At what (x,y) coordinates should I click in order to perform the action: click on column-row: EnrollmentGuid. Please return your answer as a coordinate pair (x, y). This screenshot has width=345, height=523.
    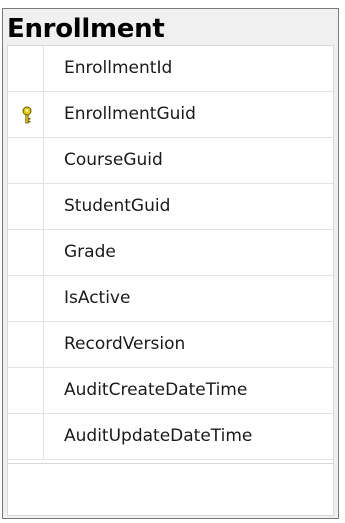
    Looking at the image, I should click on (170, 115).